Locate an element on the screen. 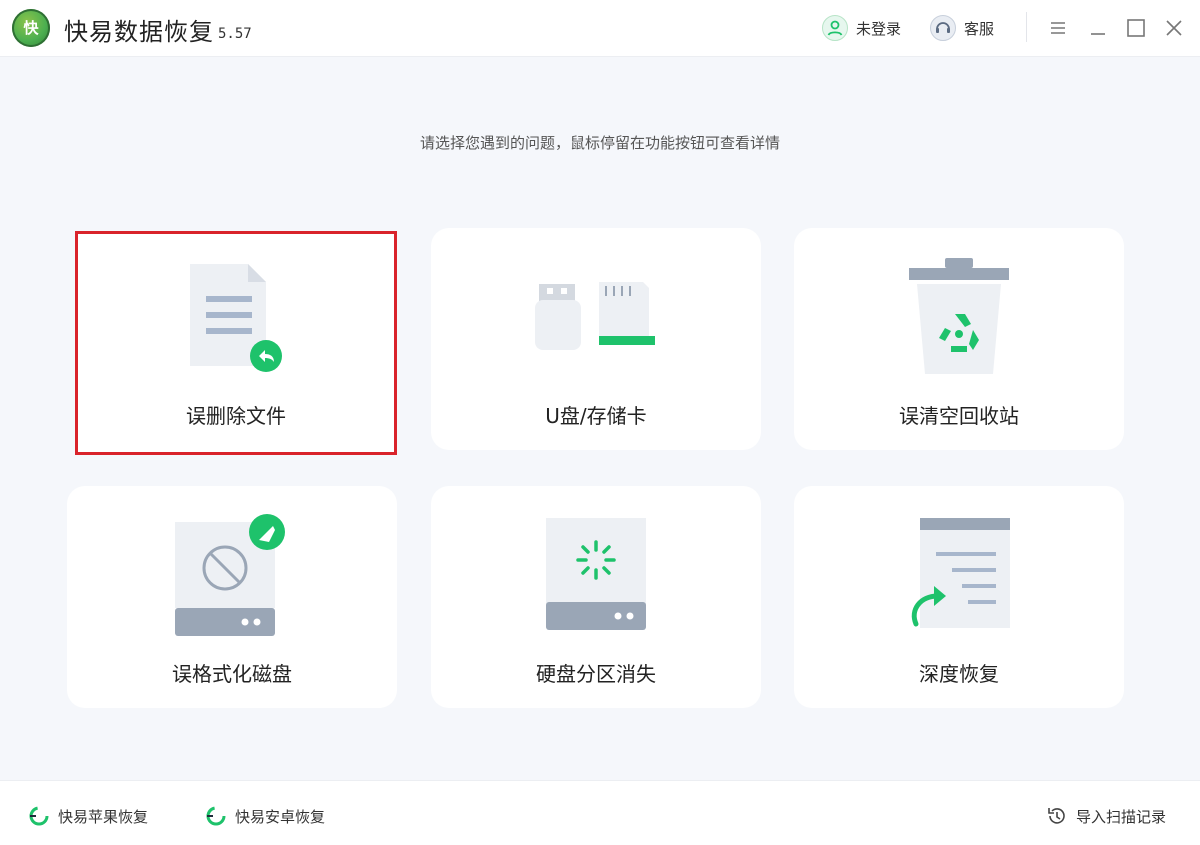 This screenshot has height=845, width=1200. card-recycle-bin: 误清空回收站 is located at coordinates (959, 339).